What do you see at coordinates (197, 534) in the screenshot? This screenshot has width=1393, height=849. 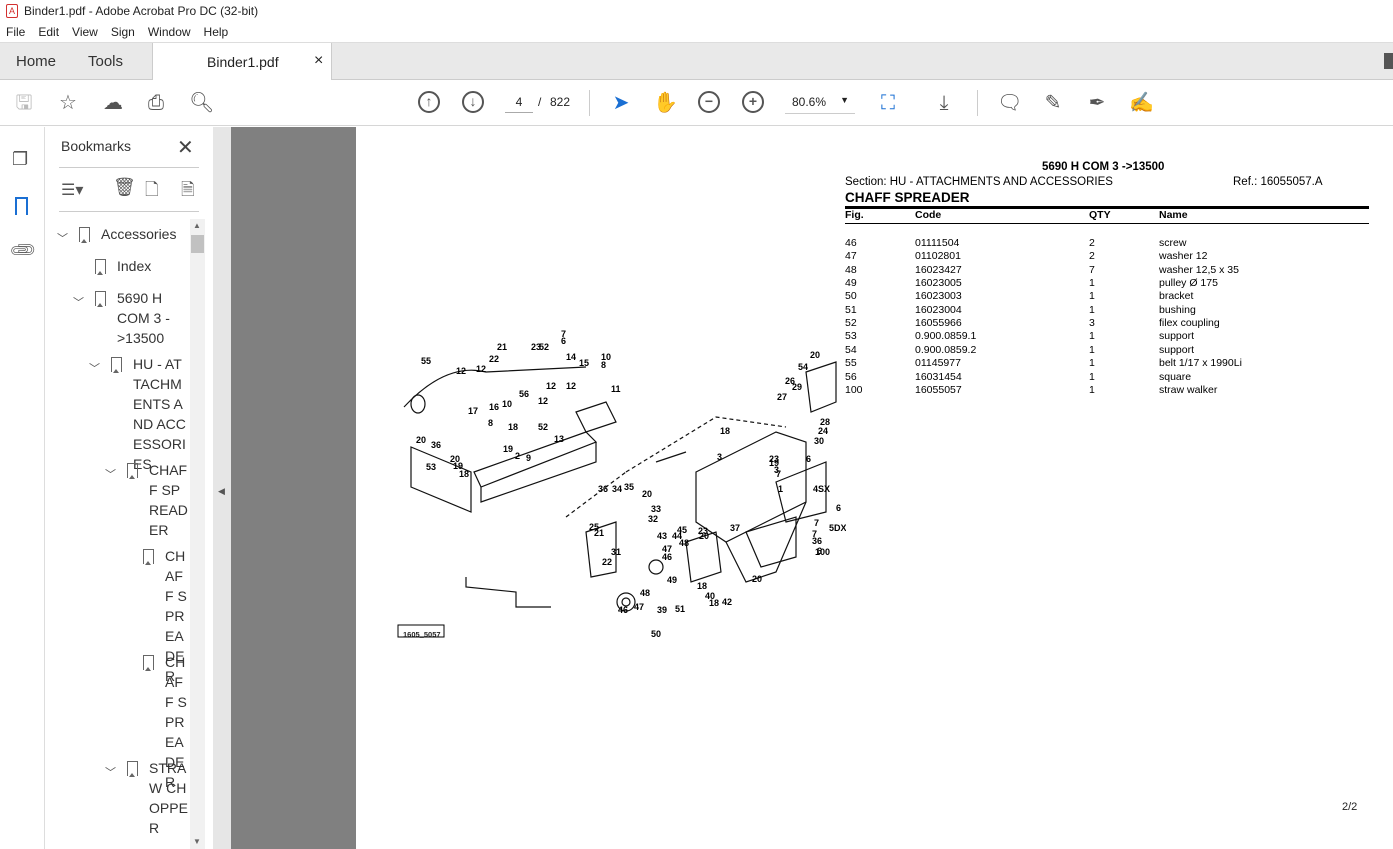 I see `bookmarks-scrollbar: ▲ ▼` at bounding box center [197, 534].